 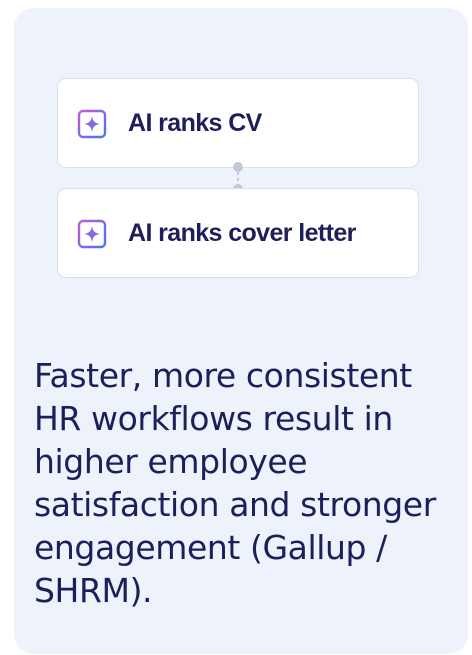 I want to click on workflow-step-ai-ranks-cv: AI ranks CV, so click(x=238, y=123).